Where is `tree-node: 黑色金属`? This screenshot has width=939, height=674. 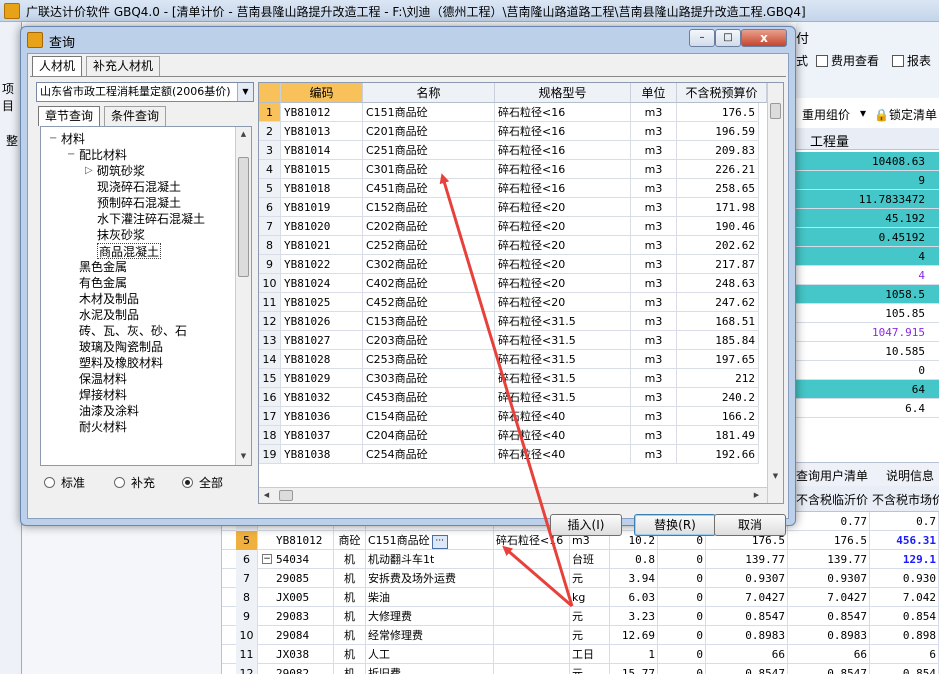
tree-node: 黑色金属 is located at coordinates (103, 267).